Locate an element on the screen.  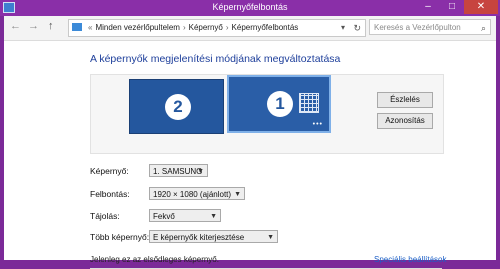
monitor-1: 1 ••• is located at coordinates (279, 104).